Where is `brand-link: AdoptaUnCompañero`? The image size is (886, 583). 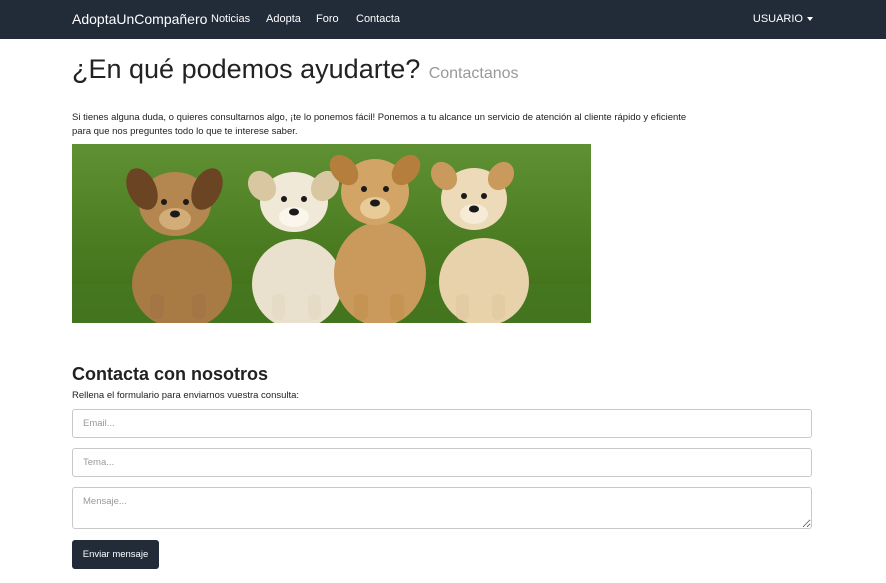
brand-link: AdoptaUnCompañero is located at coordinates (139, 19).